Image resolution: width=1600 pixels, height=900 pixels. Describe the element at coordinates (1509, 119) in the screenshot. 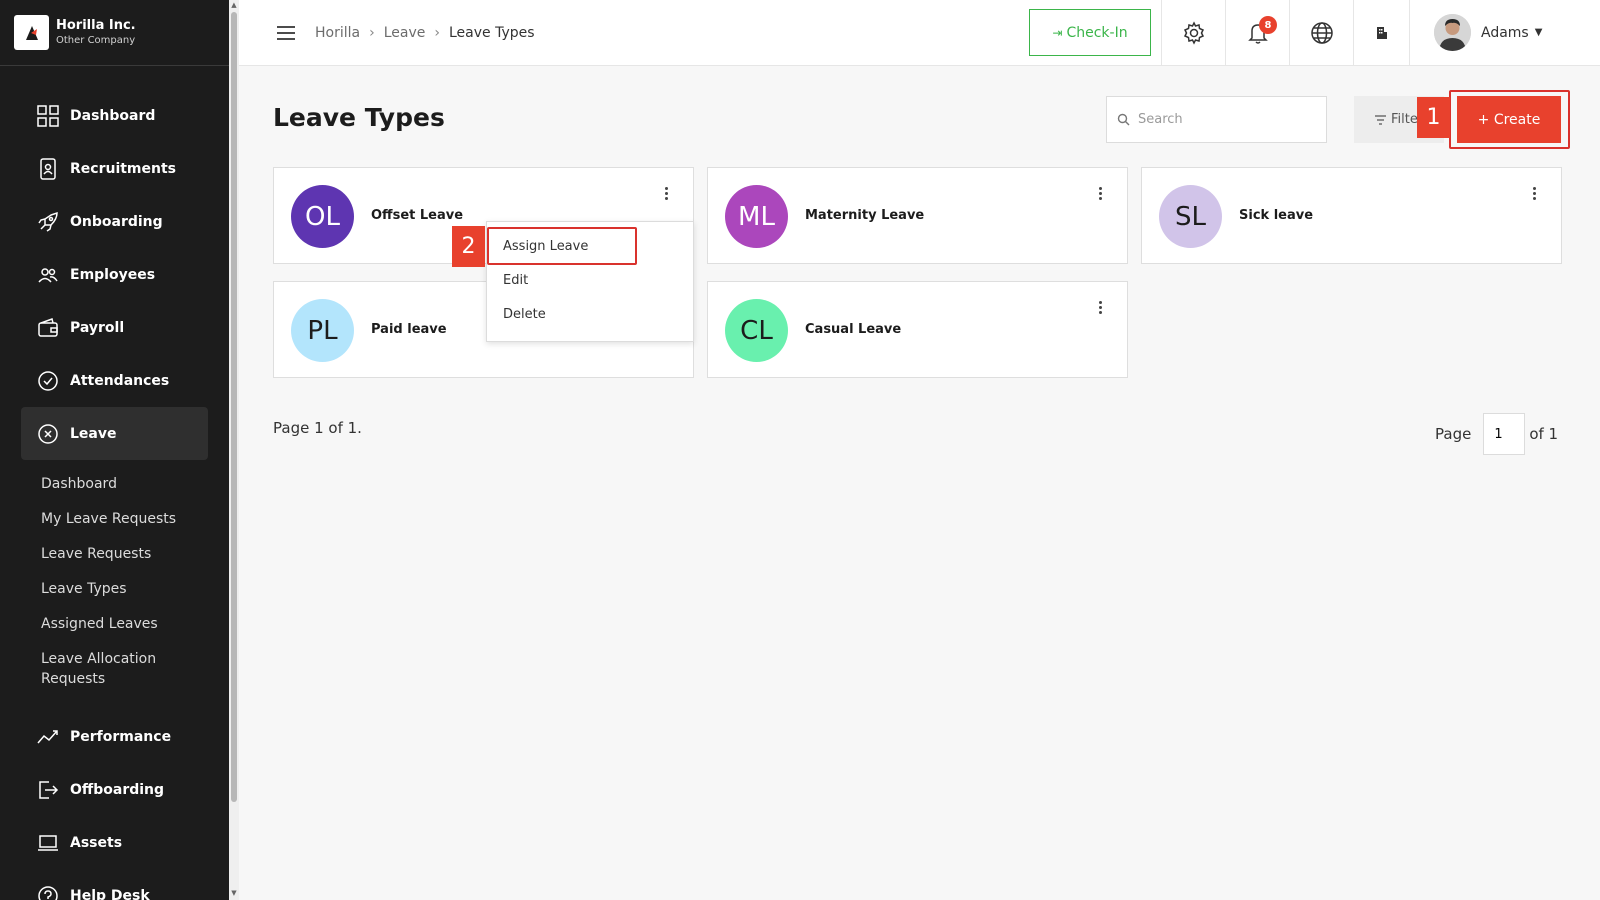

I see `highlight-create` at that location.